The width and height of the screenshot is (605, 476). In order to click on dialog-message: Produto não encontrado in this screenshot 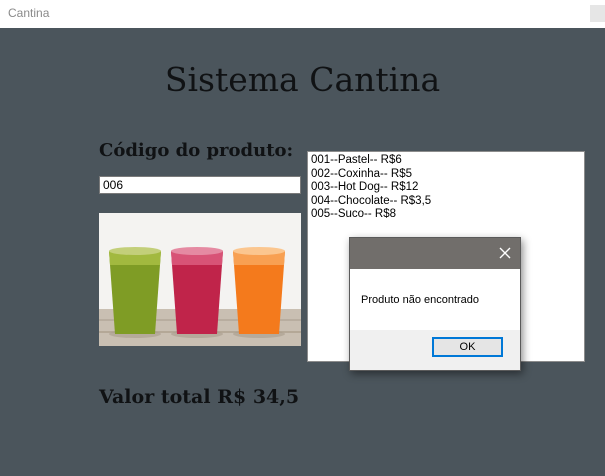, I will do `click(420, 300)`.